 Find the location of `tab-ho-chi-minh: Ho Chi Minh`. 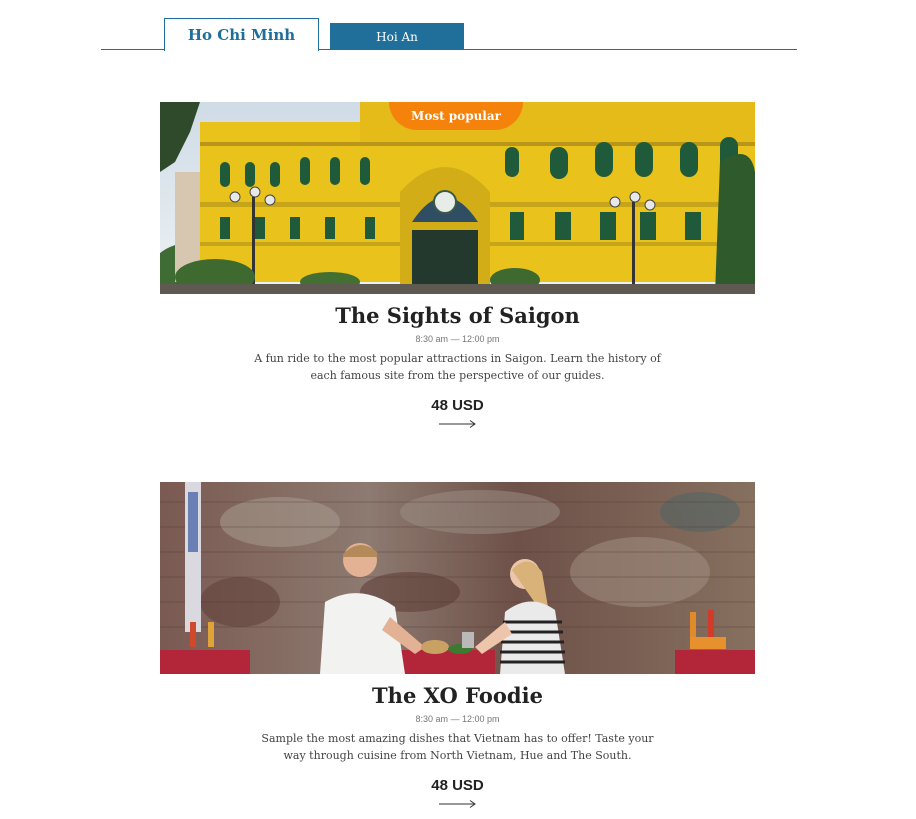

tab-ho-chi-minh: Ho Chi Minh is located at coordinates (241, 34).